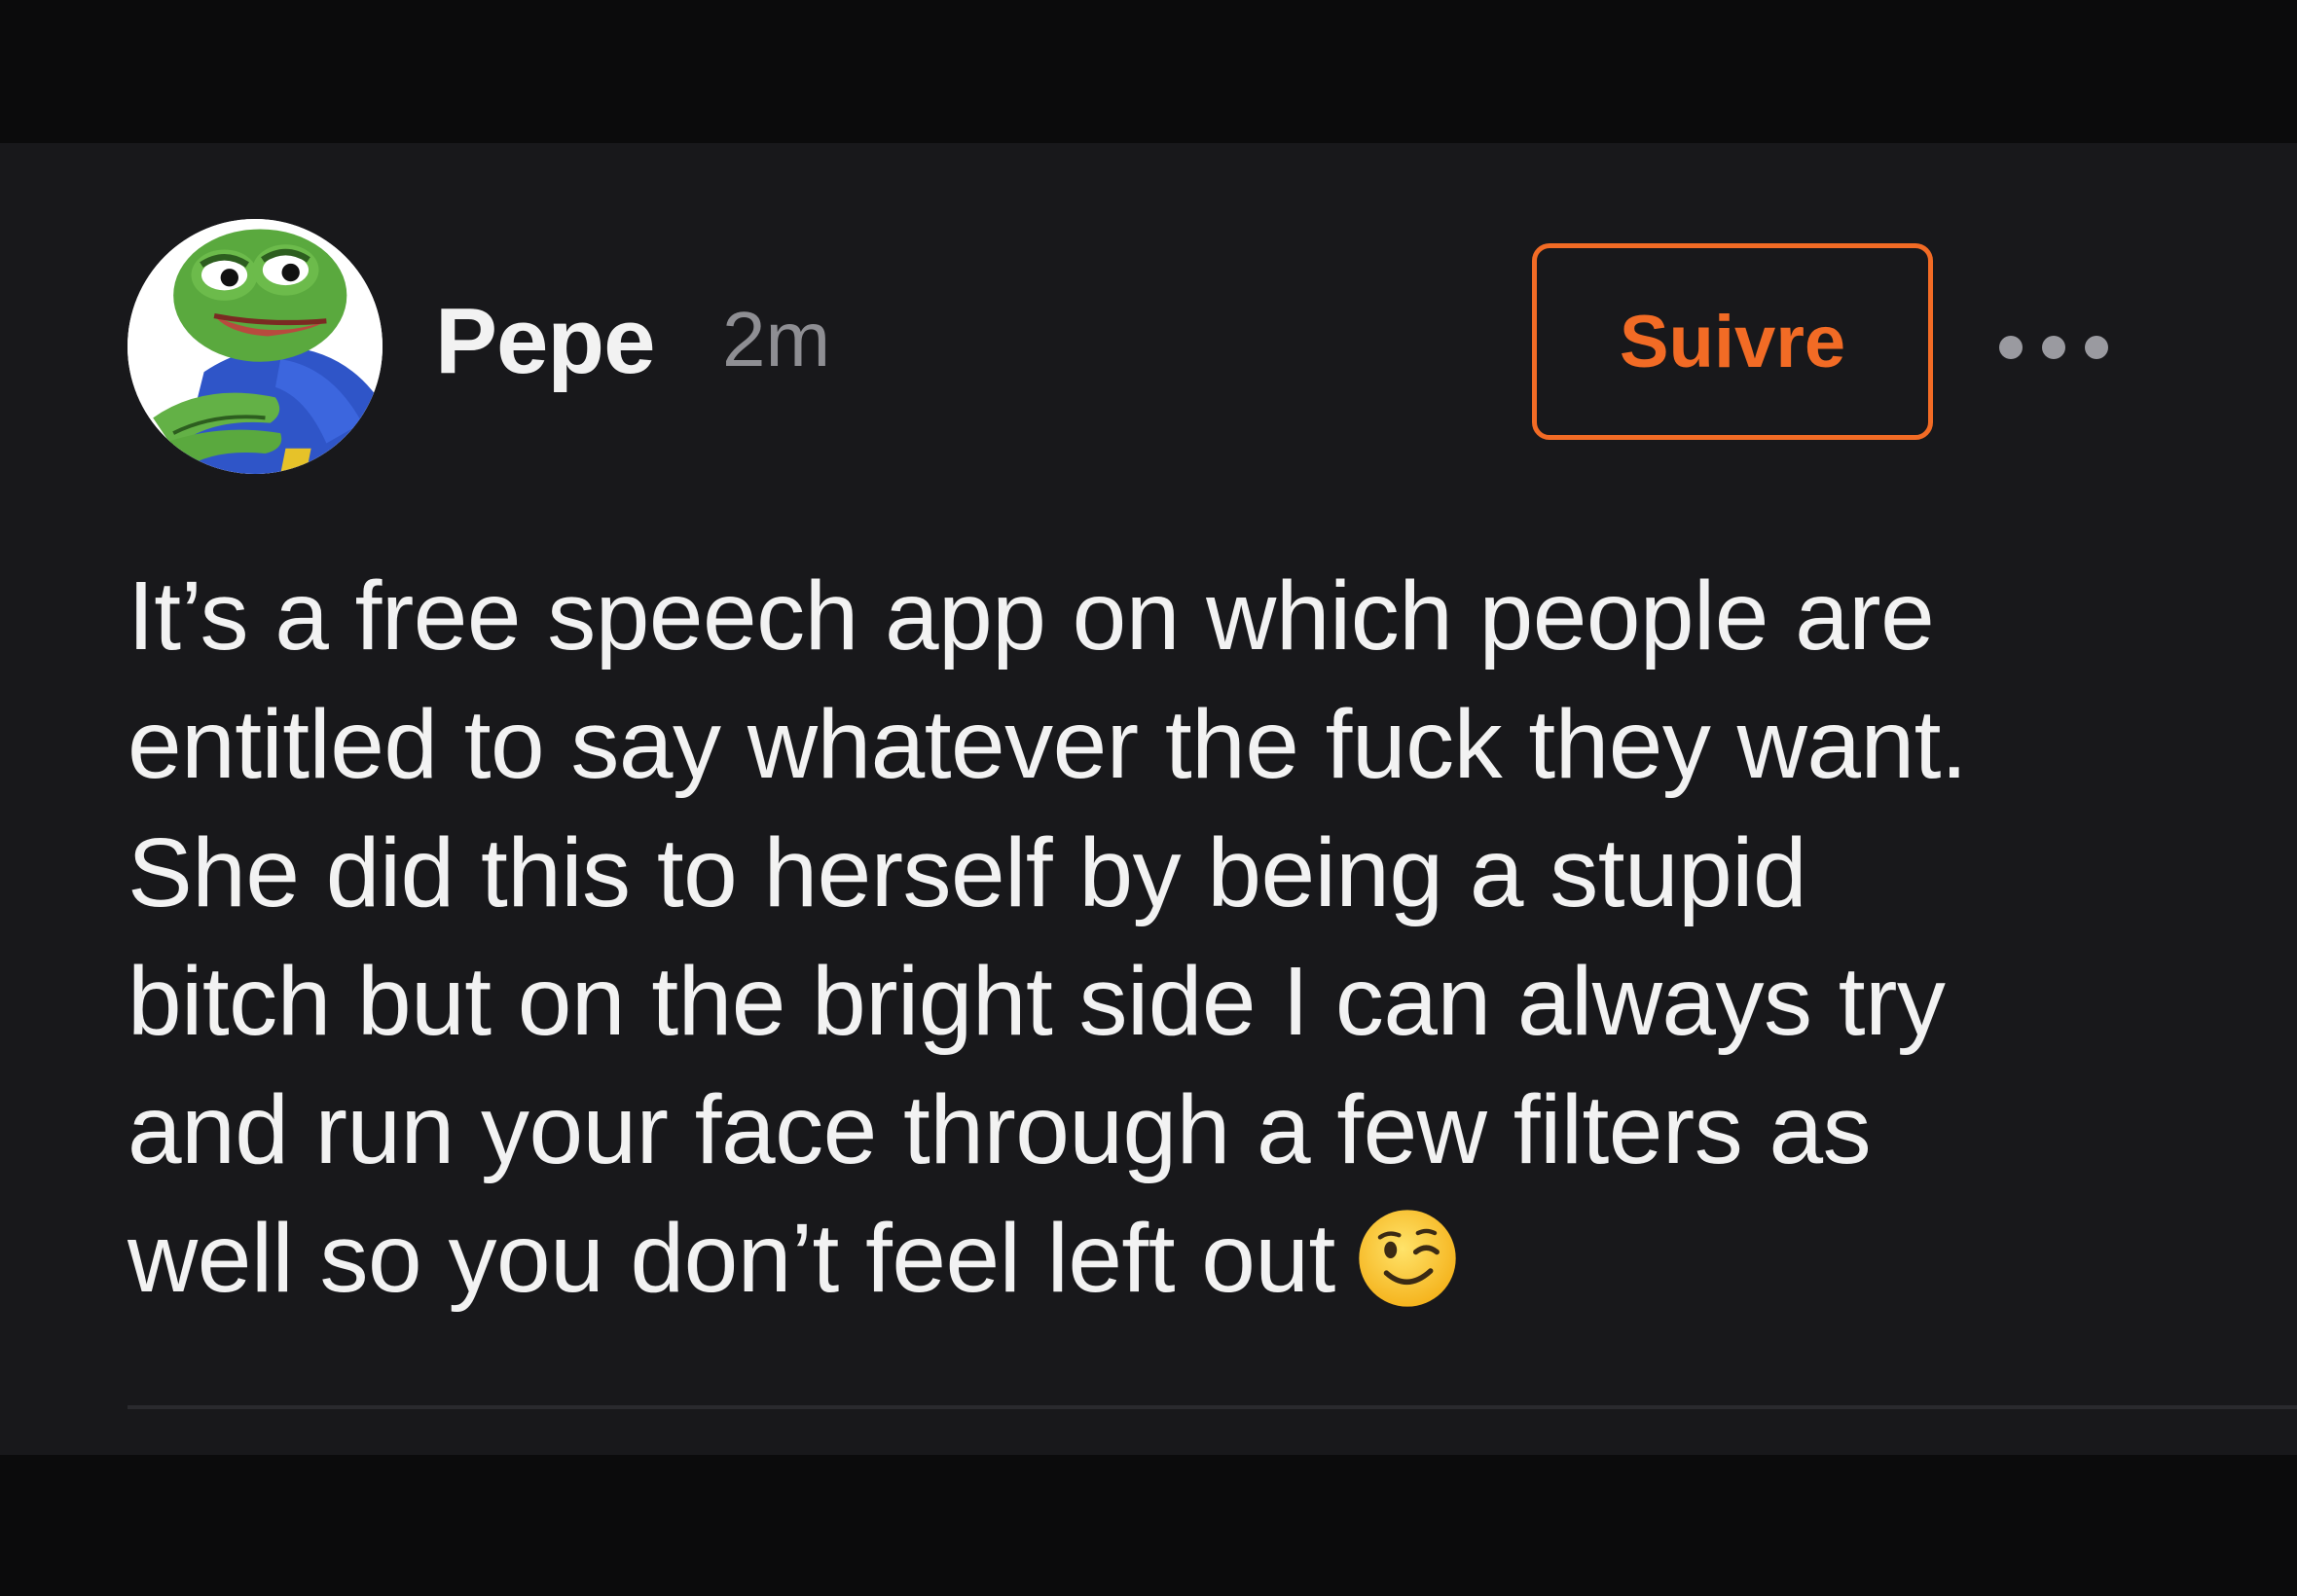 The height and width of the screenshot is (1596, 2297). I want to click on author-name: Pepe, so click(545, 342).